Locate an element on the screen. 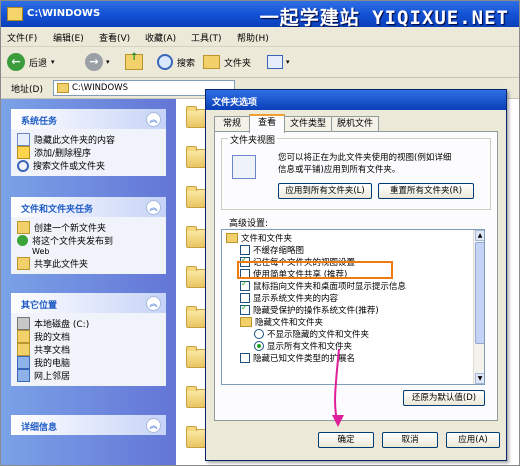 The width and height of the screenshot is (520, 466). tab-view: 查看 is located at coordinates (267, 123).